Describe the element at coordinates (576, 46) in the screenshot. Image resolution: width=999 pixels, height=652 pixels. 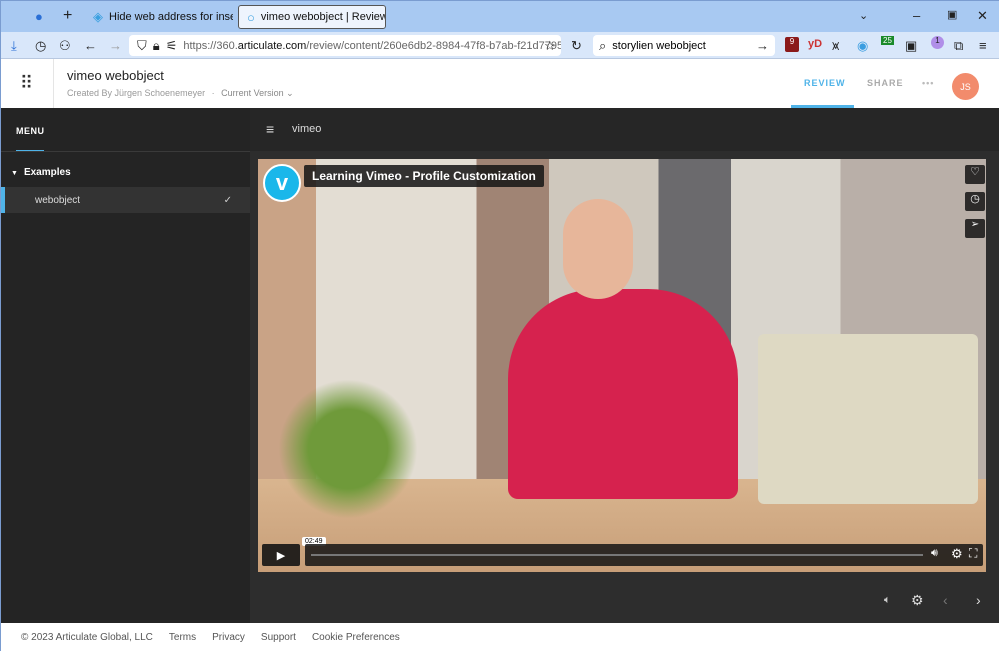
I see `reload-icon: ↻` at that location.